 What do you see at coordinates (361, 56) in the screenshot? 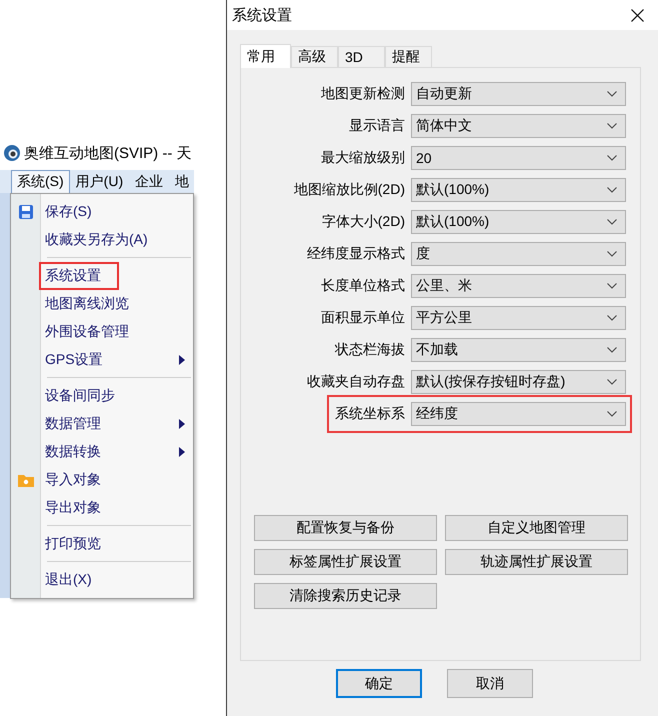
I see `tab: 3D` at bounding box center [361, 56].